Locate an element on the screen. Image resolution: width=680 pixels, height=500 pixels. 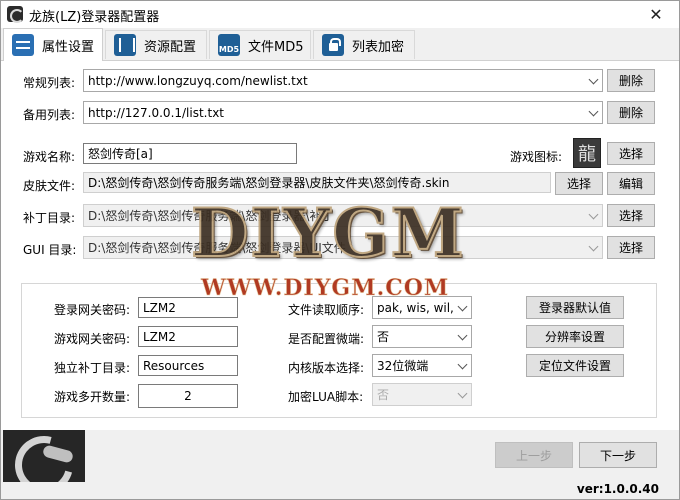
tab-properties: 属性设置 is located at coordinates (53, 44).